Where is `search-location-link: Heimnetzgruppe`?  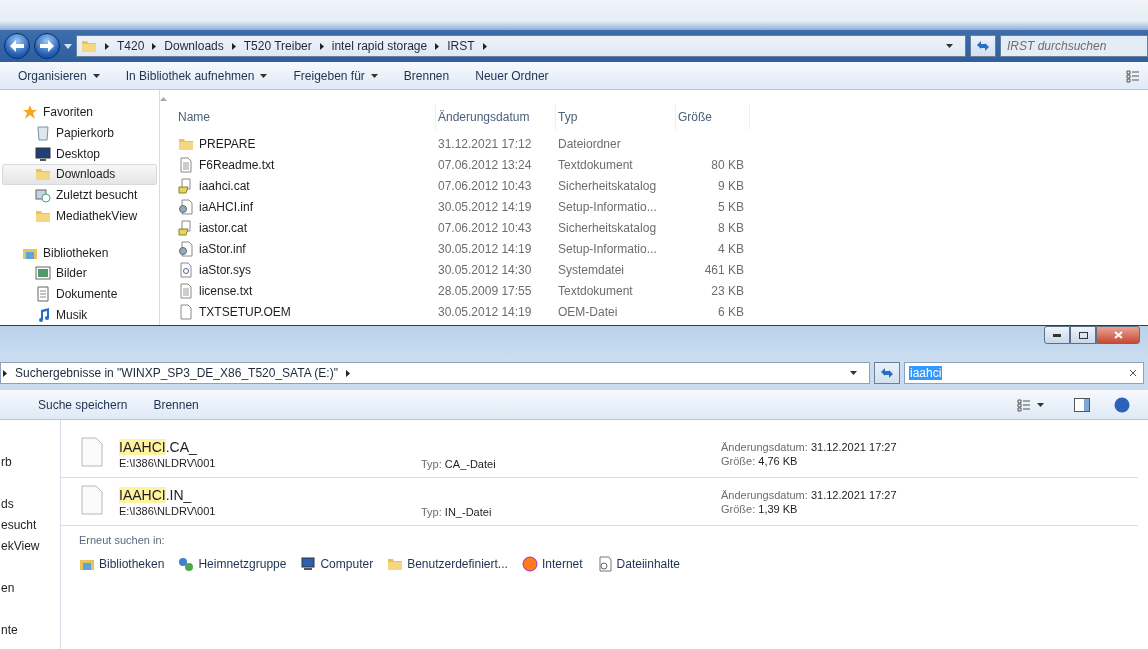 search-location-link: Heimnetzgruppe is located at coordinates (232, 564).